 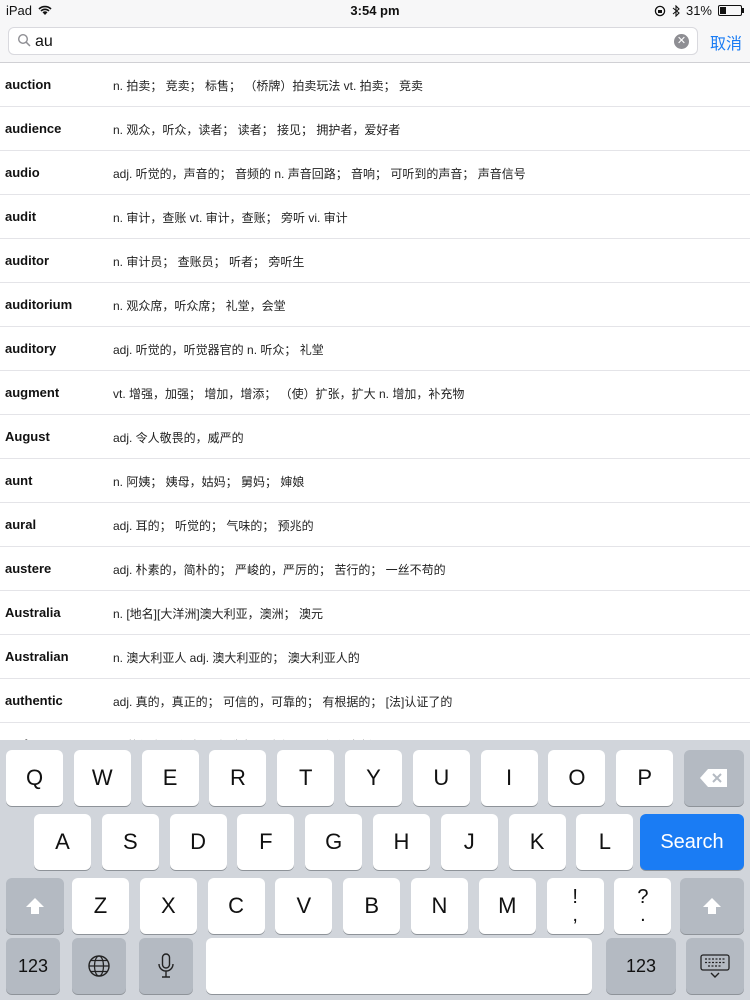 What do you see at coordinates (439, 906) in the screenshot?
I see `key-n: N` at bounding box center [439, 906].